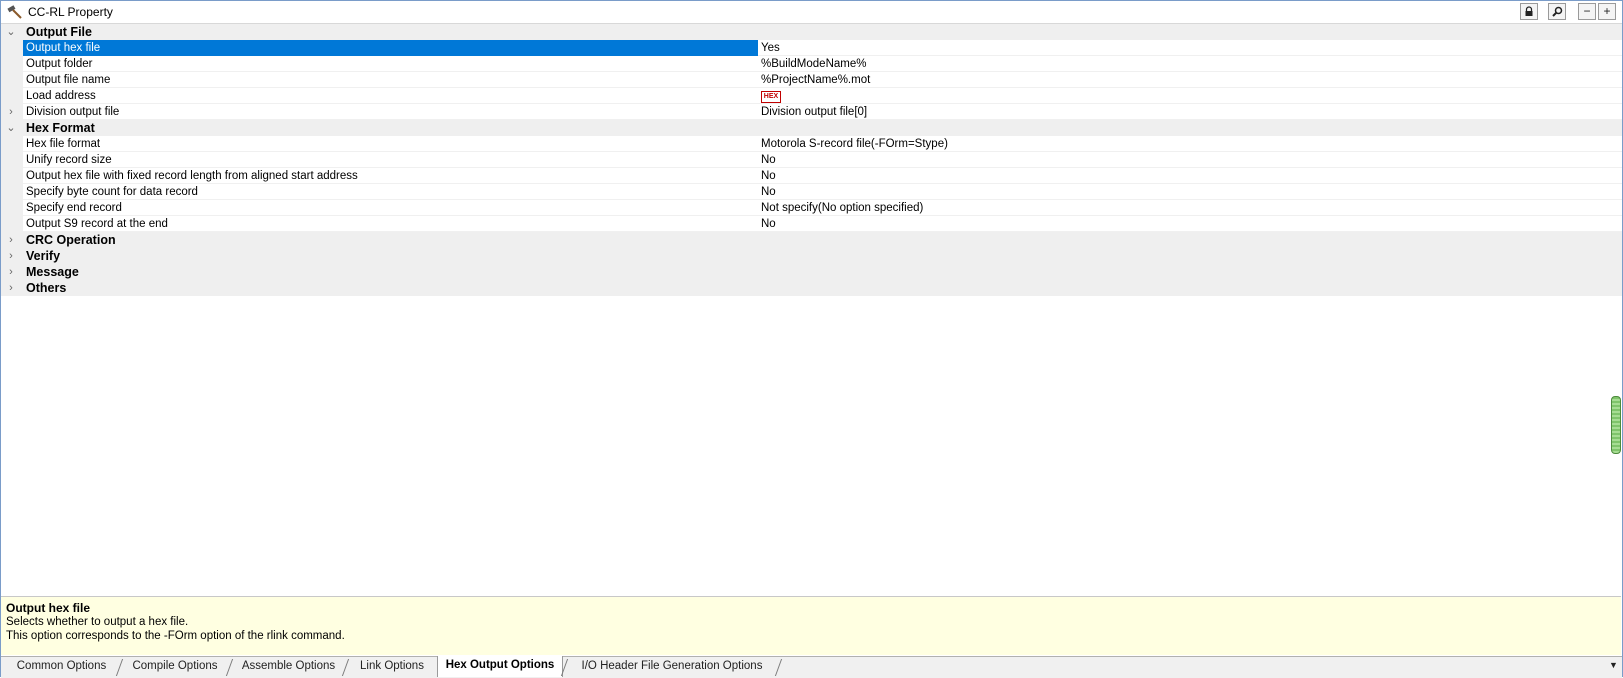  I want to click on category-verify: › Verify, so click(811, 256).